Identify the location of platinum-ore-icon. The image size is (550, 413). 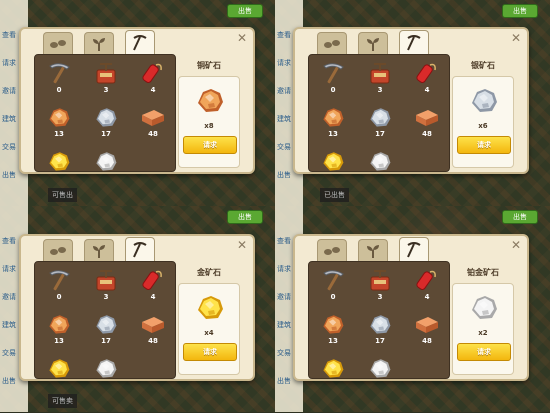
(380, 367).